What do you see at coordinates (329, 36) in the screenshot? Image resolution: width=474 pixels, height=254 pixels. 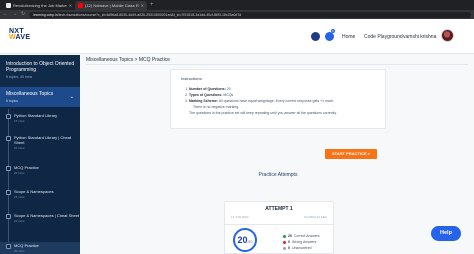 I see `notifications-icon` at bounding box center [329, 36].